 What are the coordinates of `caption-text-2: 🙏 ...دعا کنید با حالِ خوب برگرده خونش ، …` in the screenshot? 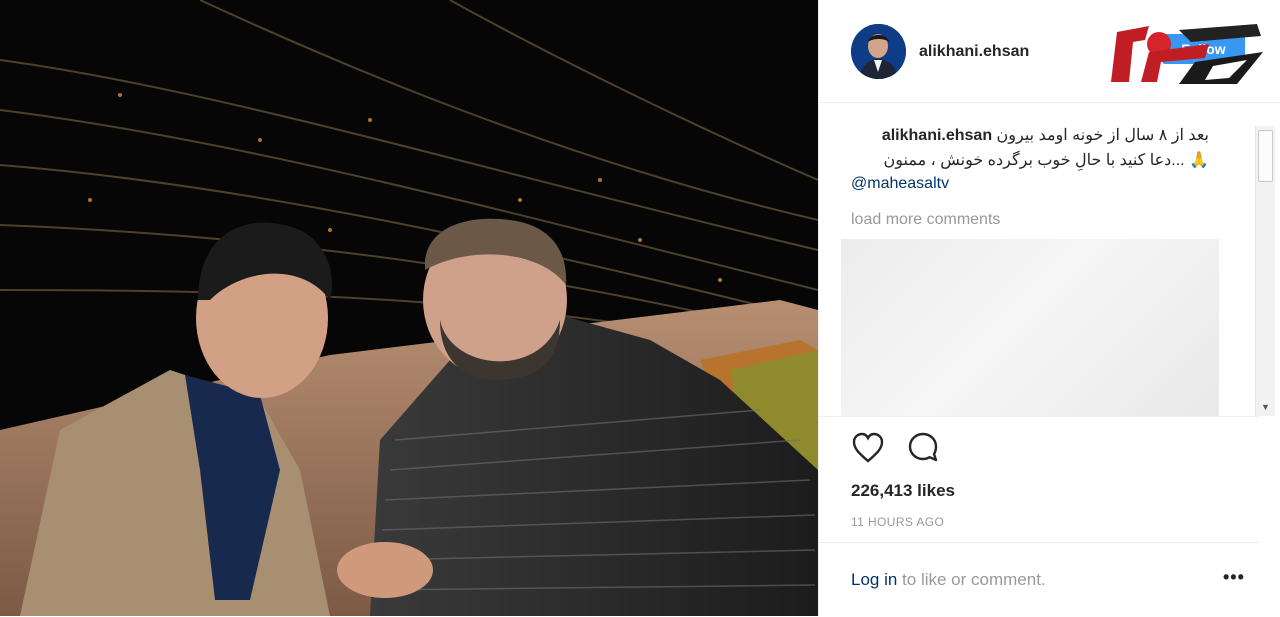 It's located at (1046, 160).